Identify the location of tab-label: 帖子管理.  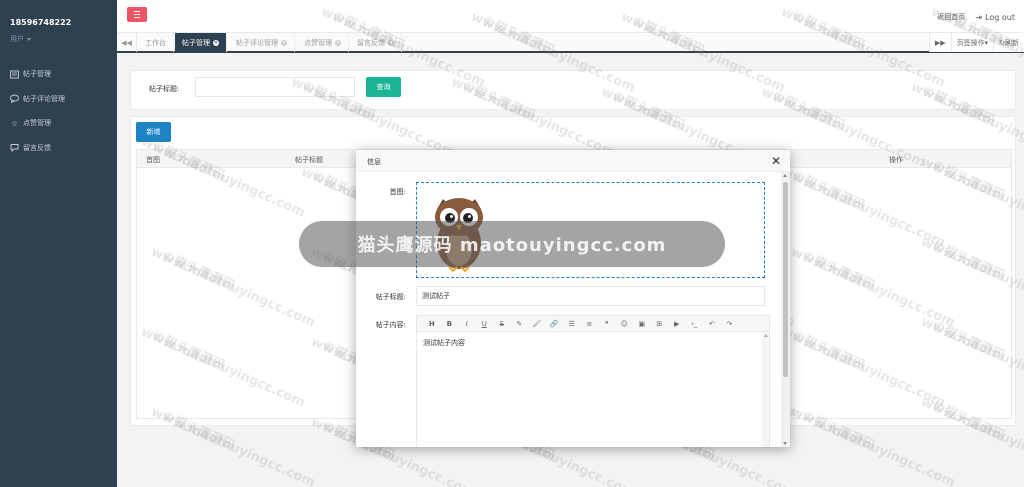
(196, 42).